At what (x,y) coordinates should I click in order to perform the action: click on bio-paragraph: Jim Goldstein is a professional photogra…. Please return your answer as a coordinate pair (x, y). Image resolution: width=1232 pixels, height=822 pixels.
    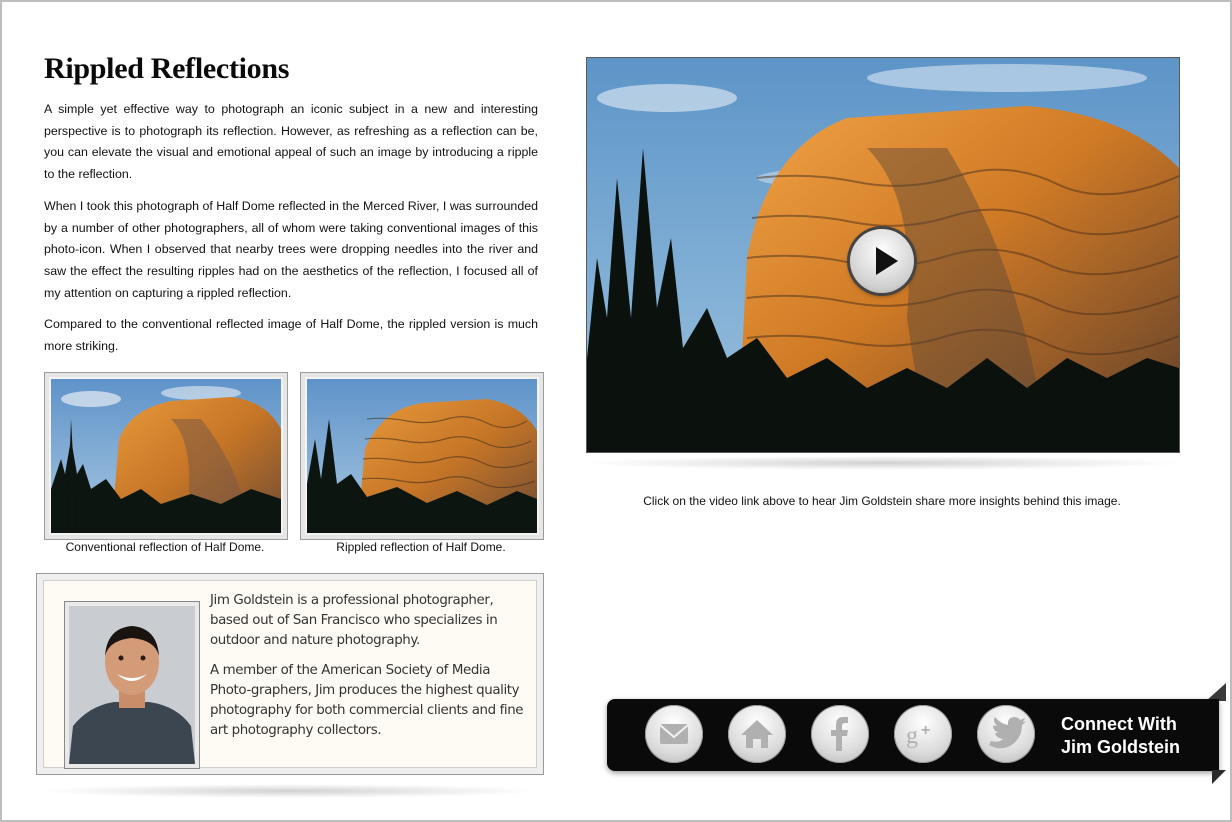
    Looking at the image, I should click on (354, 620).